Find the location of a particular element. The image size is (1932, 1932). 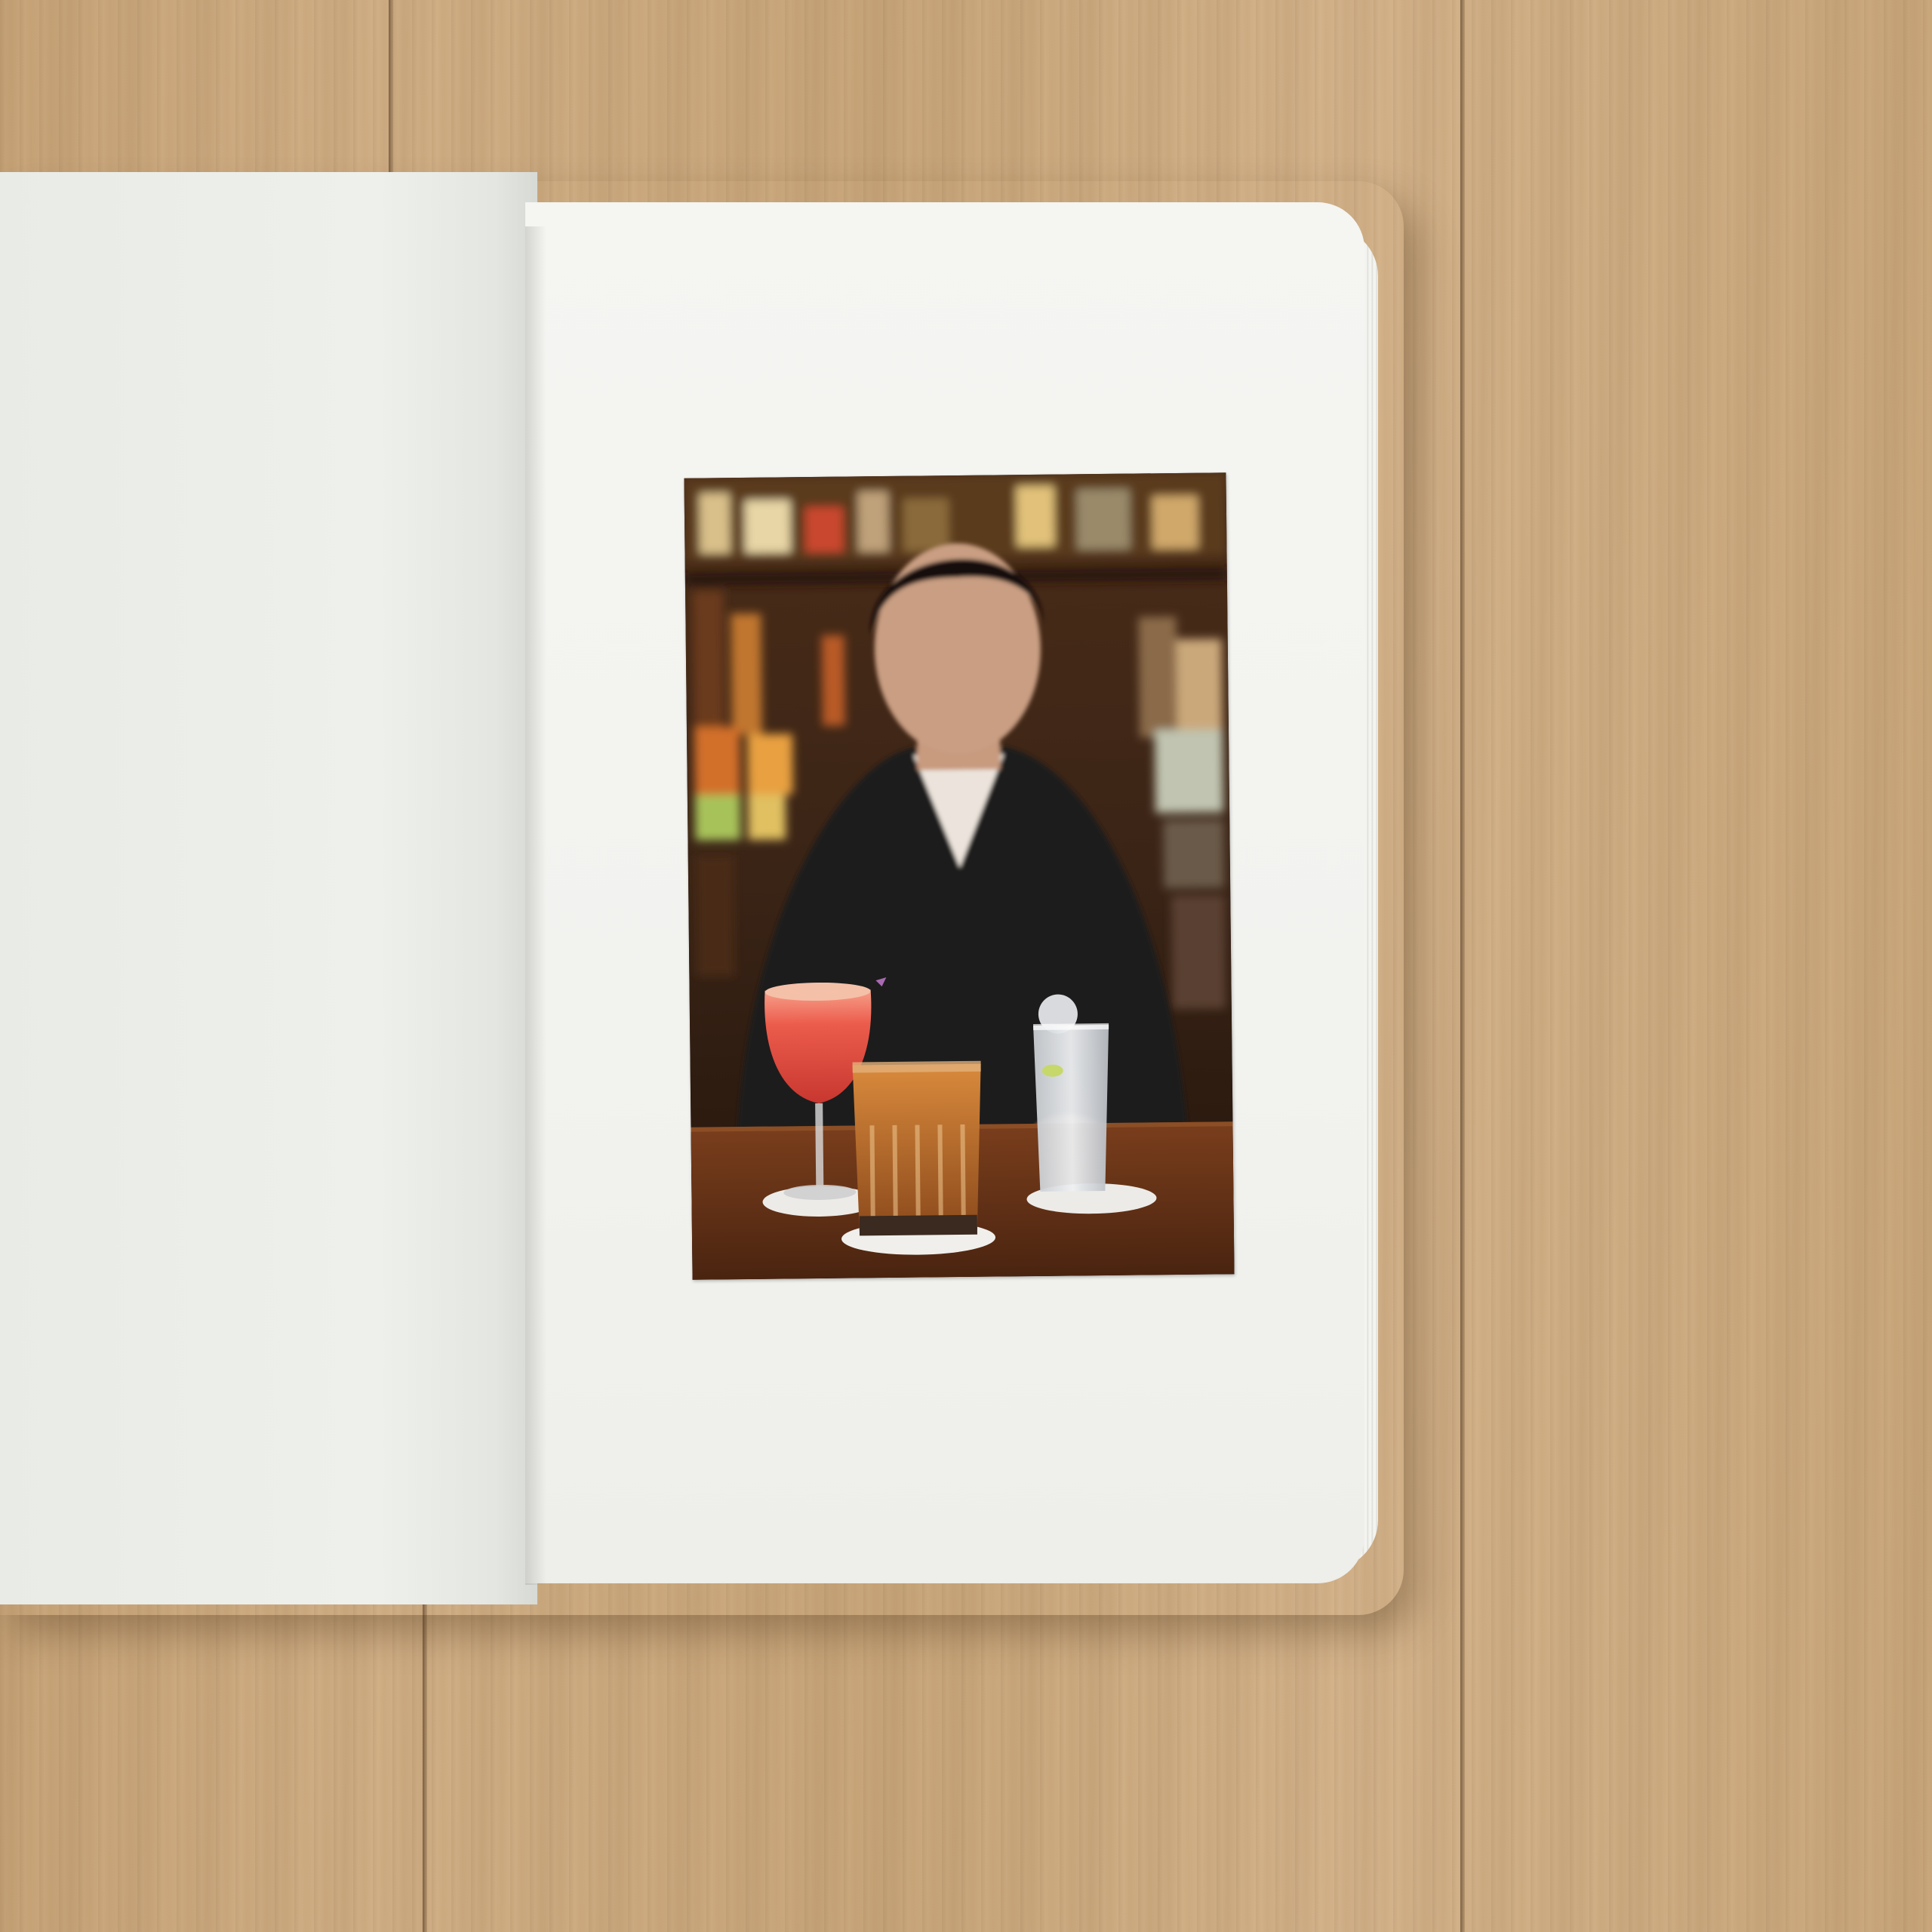

book-gutter is located at coordinates (535, 905).